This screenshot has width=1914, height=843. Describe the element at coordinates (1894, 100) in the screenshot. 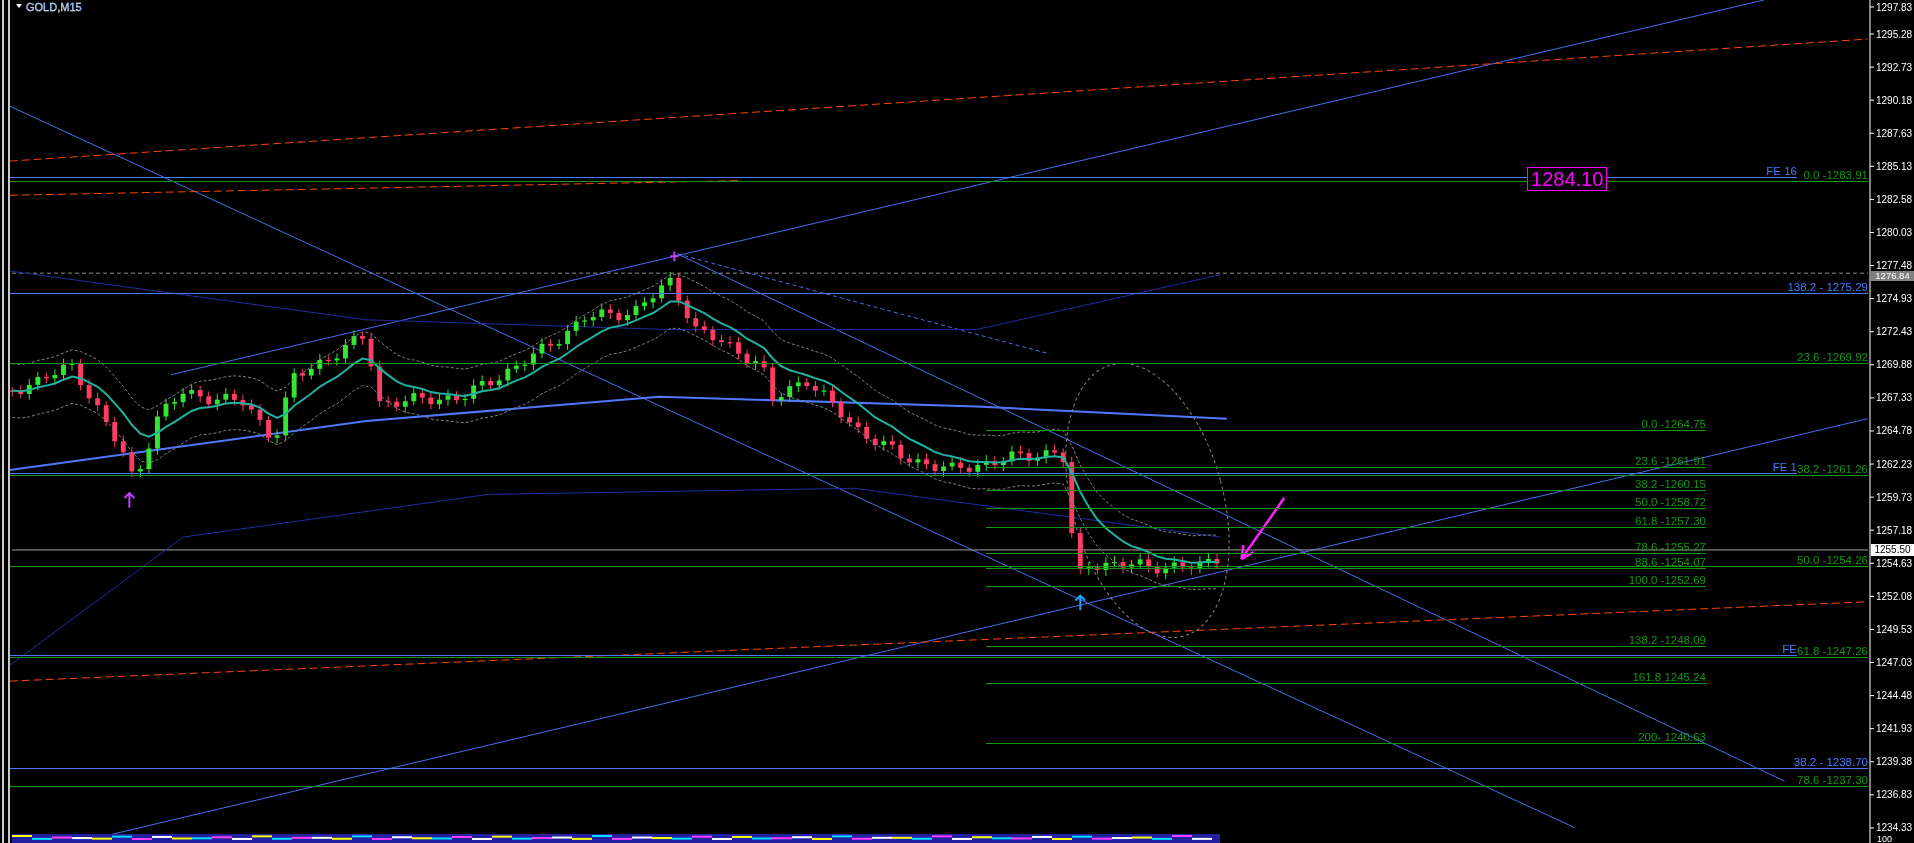

I see `price-axis-label: 1290.18` at that location.